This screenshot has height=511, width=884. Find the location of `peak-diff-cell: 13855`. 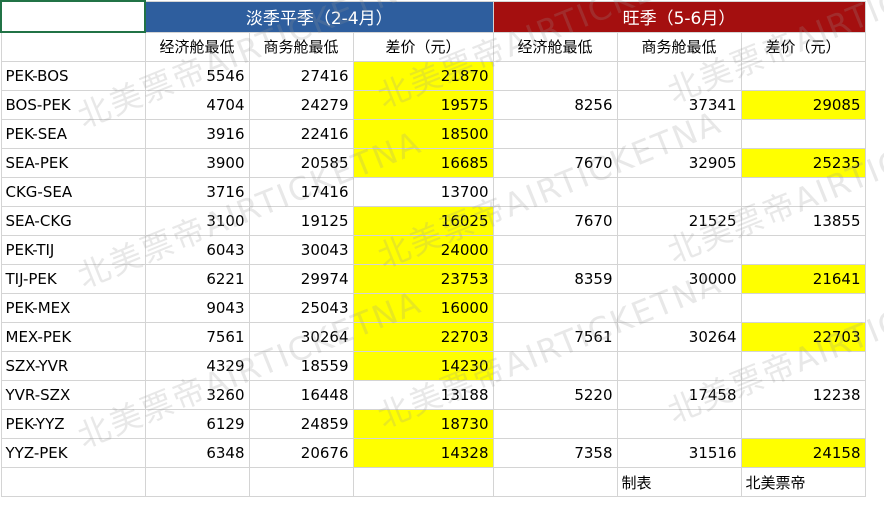

peak-diff-cell: 13855 is located at coordinates (803, 221).